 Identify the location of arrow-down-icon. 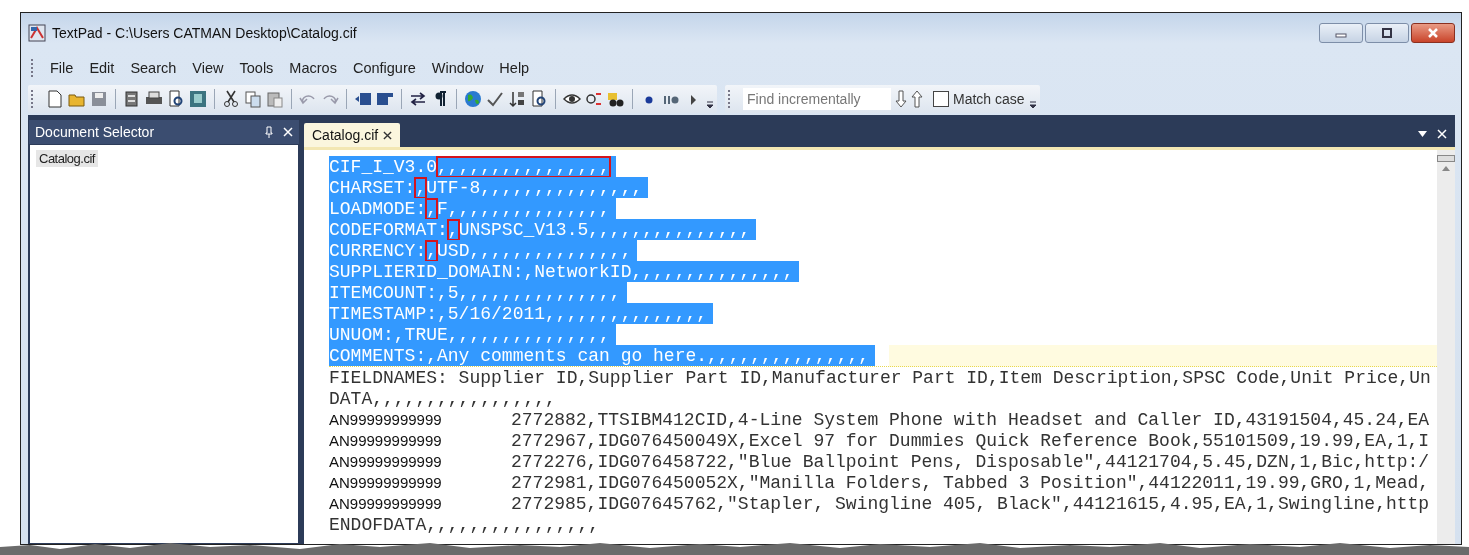
(901, 99).